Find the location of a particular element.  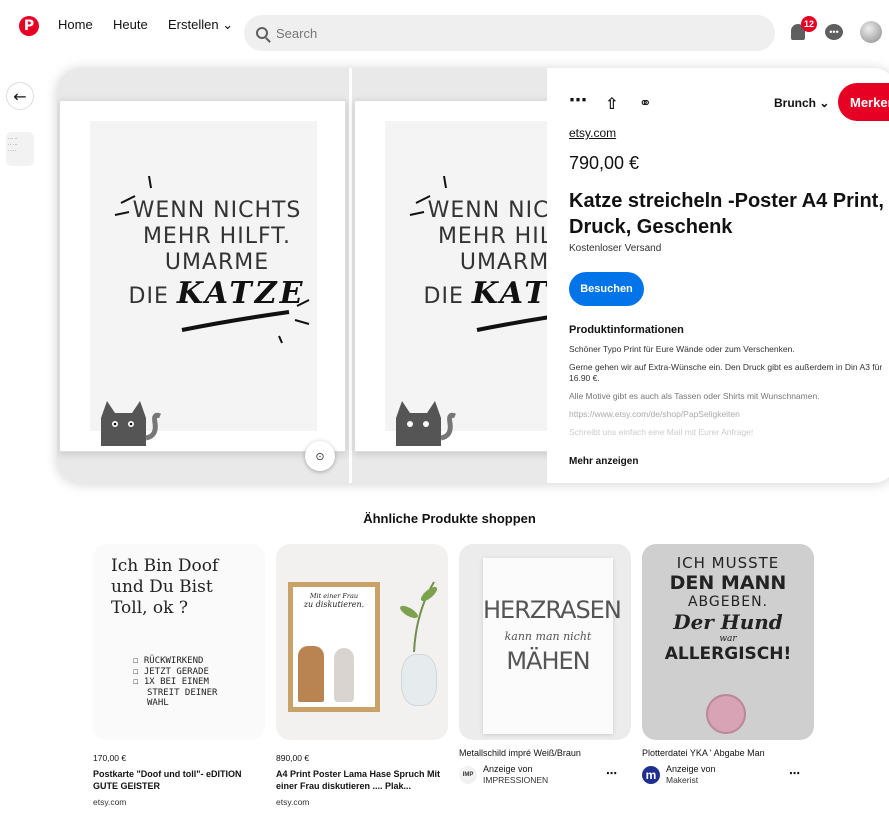

messages-icon: ••• is located at coordinates (834, 32).